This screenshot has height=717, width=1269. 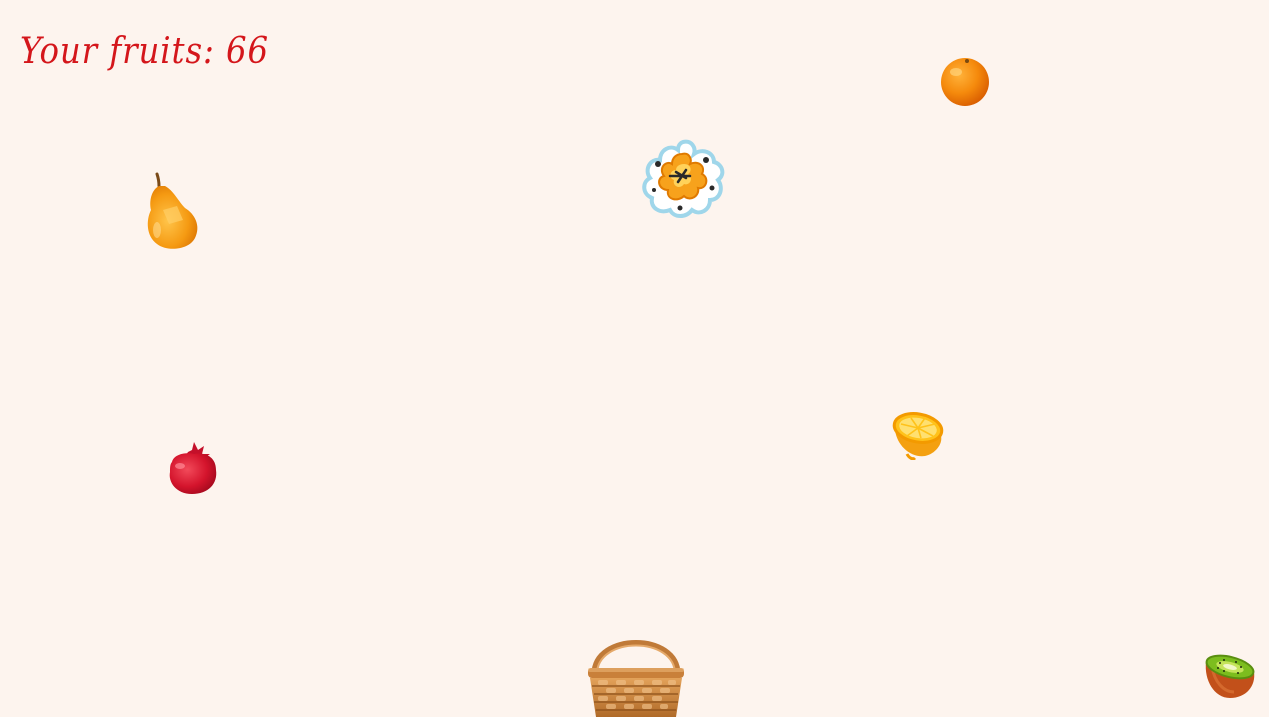 What do you see at coordinates (192, 468) in the screenshot?
I see `pomegranate-icon` at bounding box center [192, 468].